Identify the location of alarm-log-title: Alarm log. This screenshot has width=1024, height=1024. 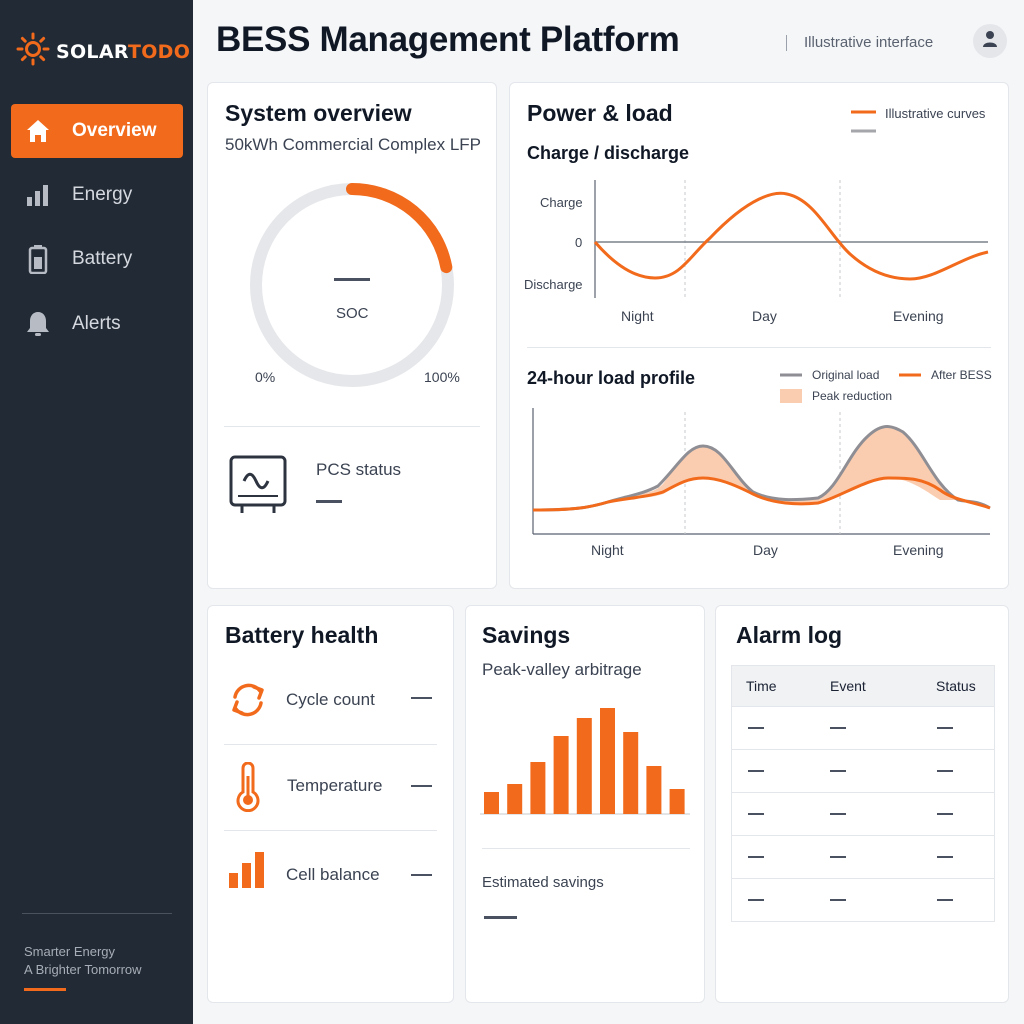
(789, 635).